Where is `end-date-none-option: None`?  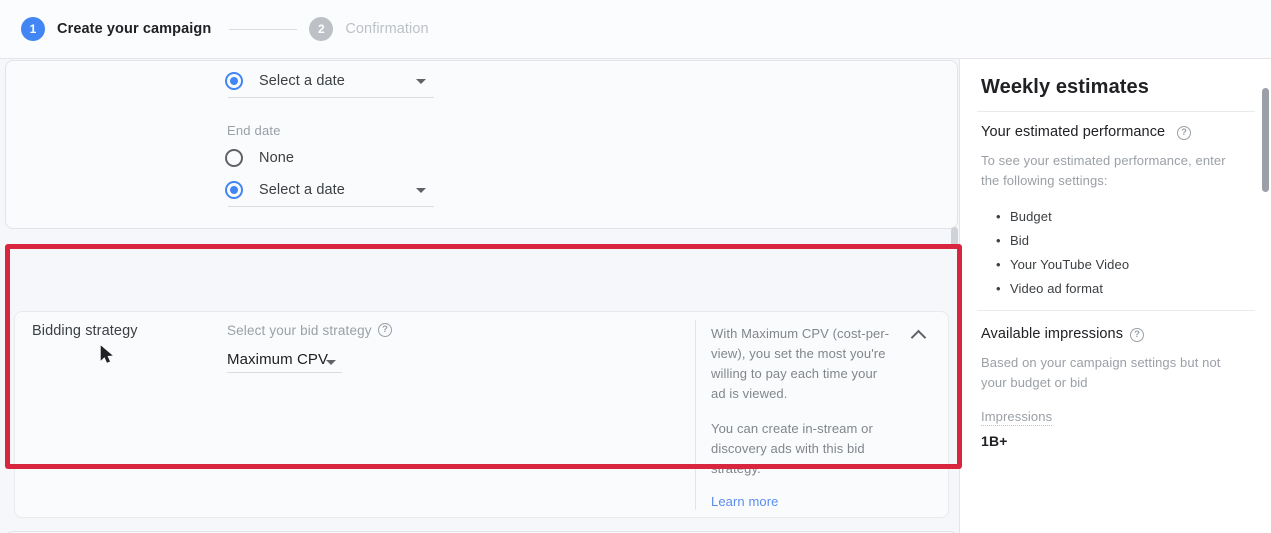
end-date-none-option: None is located at coordinates (259, 158).